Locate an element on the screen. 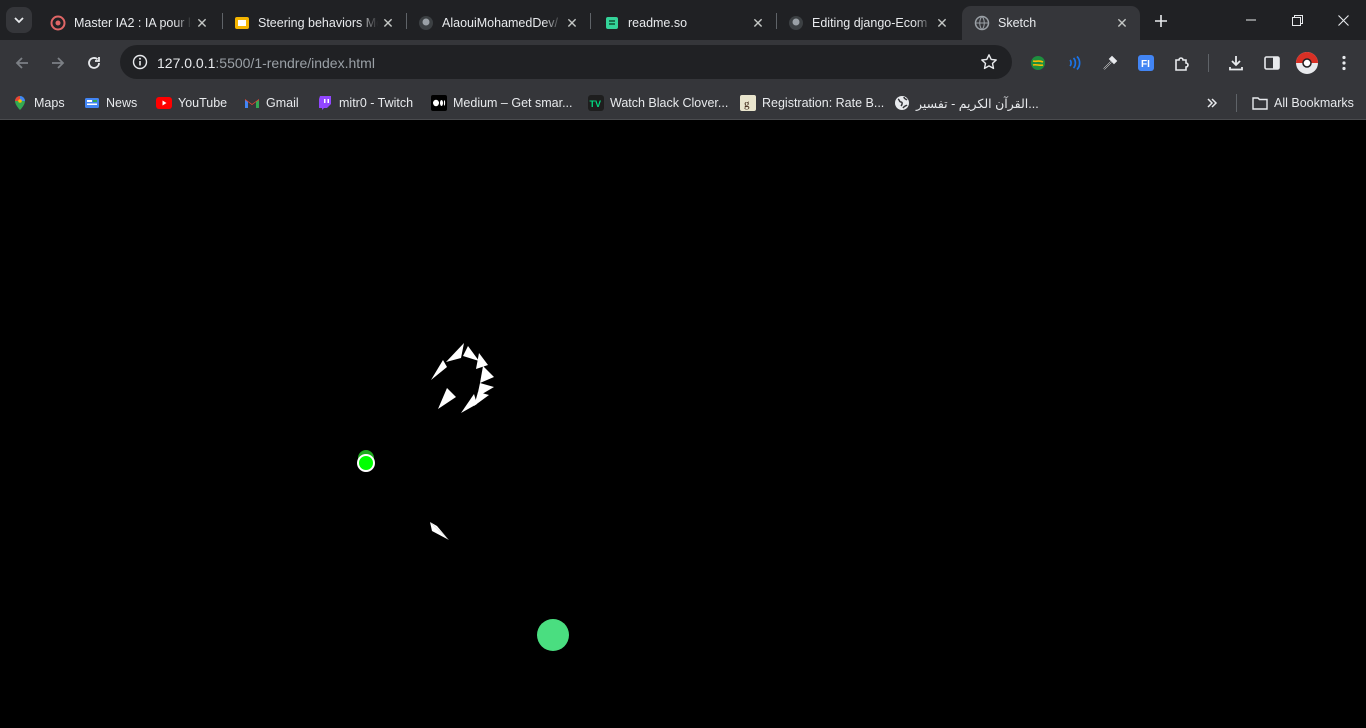 The width and height of the screenshot is (1366, 728). tab-master-ia2: Master IA2 : IA pour le ✕ is located at coordinates (129, 23).